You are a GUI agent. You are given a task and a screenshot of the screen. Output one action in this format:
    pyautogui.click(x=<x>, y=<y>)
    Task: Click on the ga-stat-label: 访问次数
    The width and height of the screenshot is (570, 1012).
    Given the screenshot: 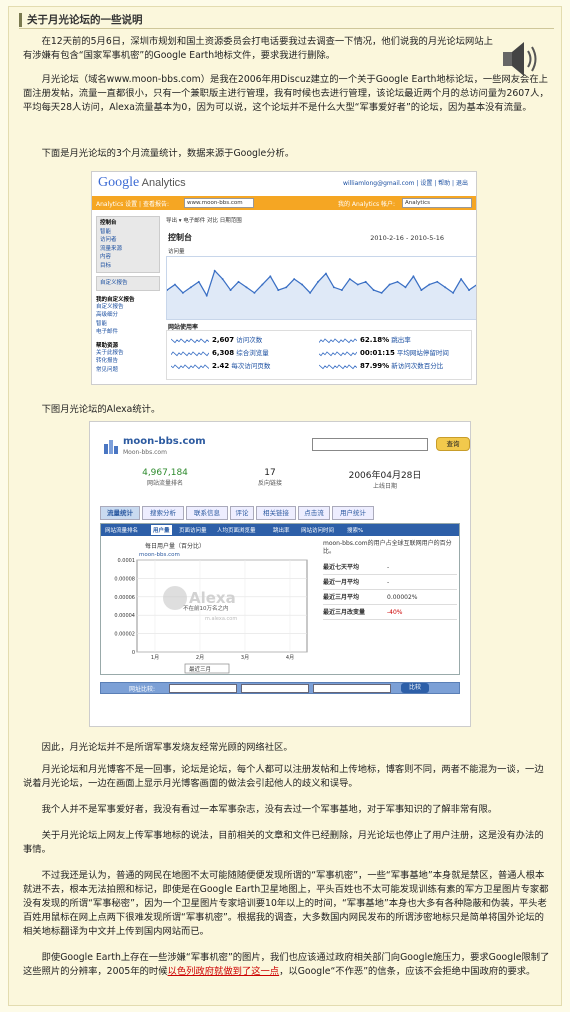 What is the action you would take?
    pyautogui.click(x=249, y=340)
    